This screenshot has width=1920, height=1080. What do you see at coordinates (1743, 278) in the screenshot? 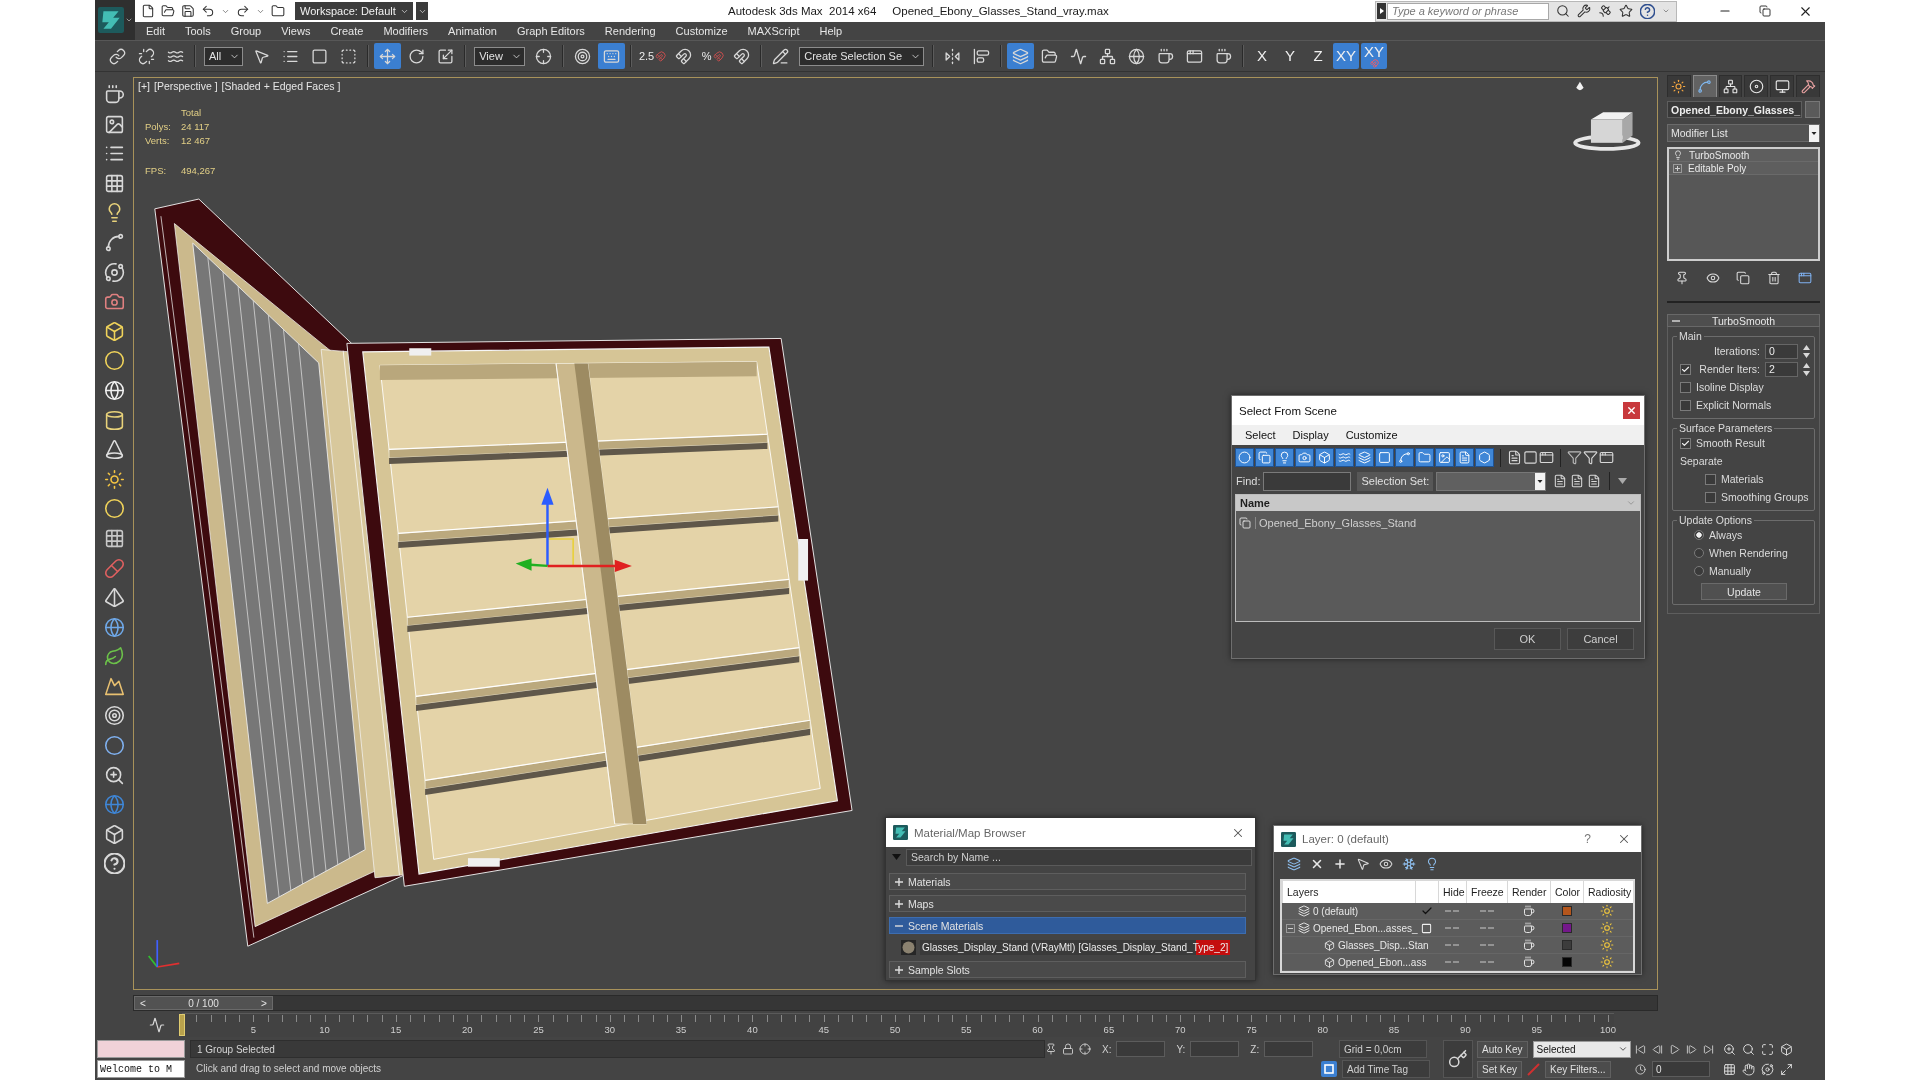
I see `copy-icon` at bounding box center [1743, 278].